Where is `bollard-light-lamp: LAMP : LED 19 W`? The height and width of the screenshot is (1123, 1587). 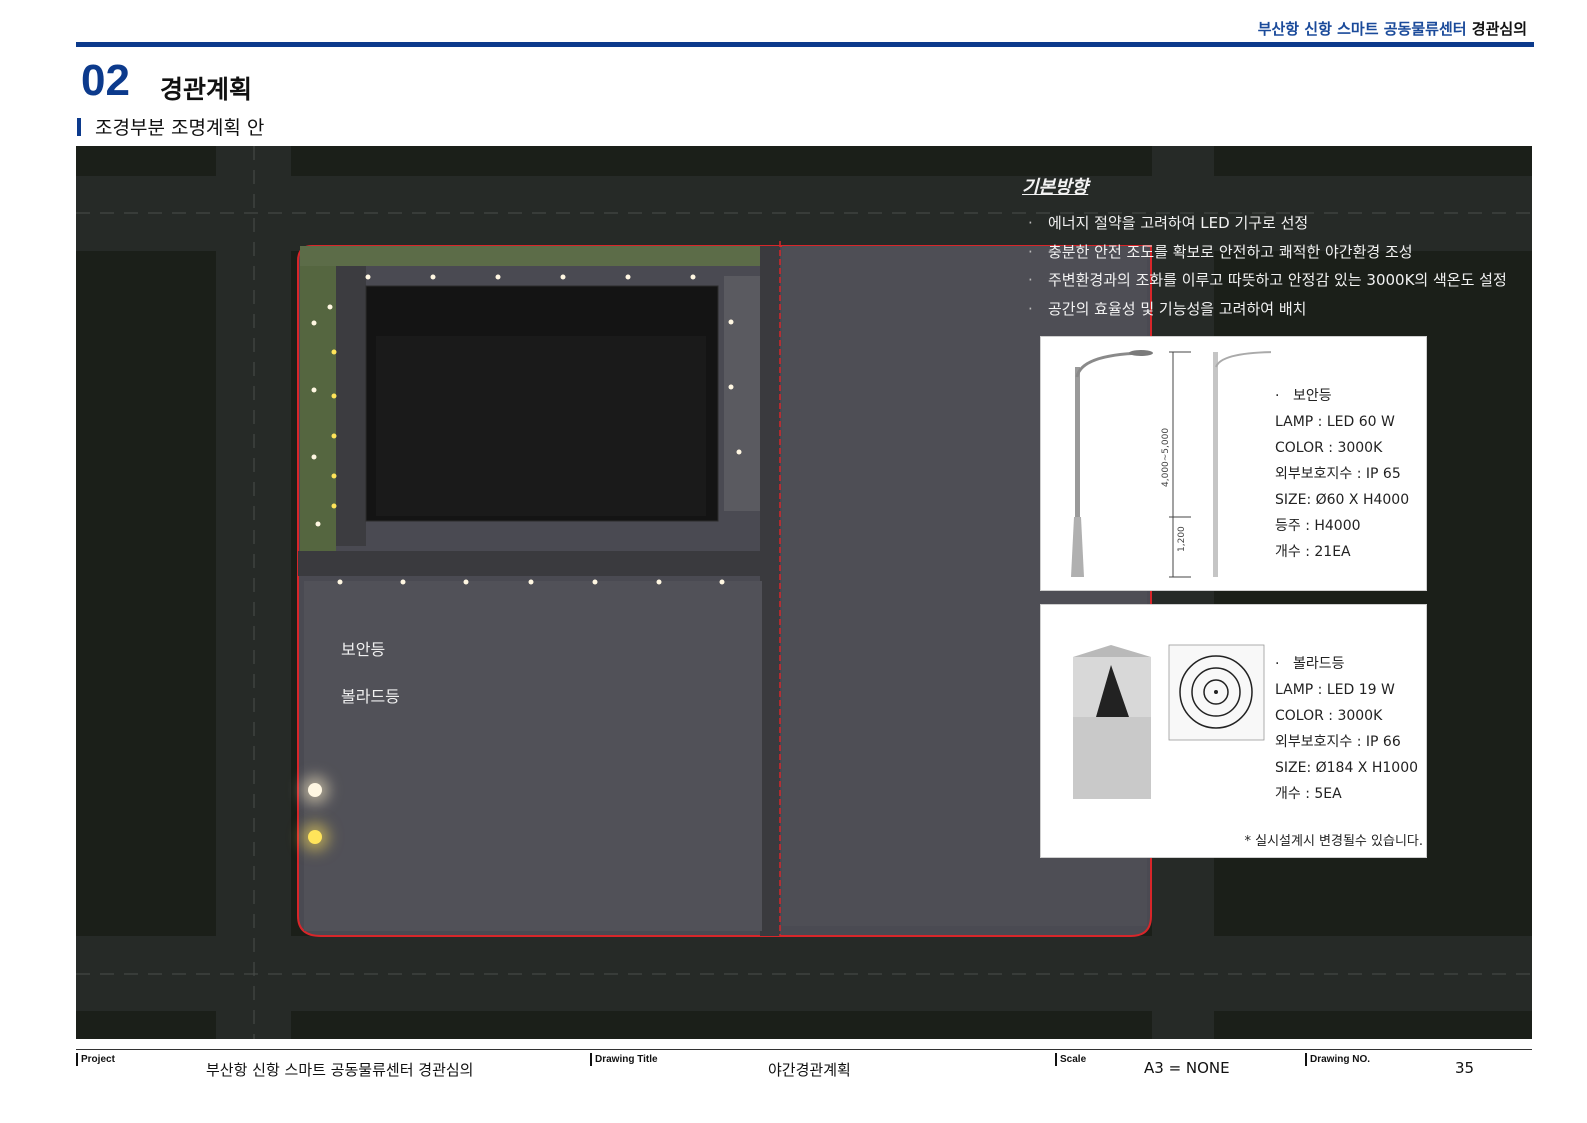 bollard-light-lamp: LAMP : LED 19 W is located at coordinates (1335, 690).